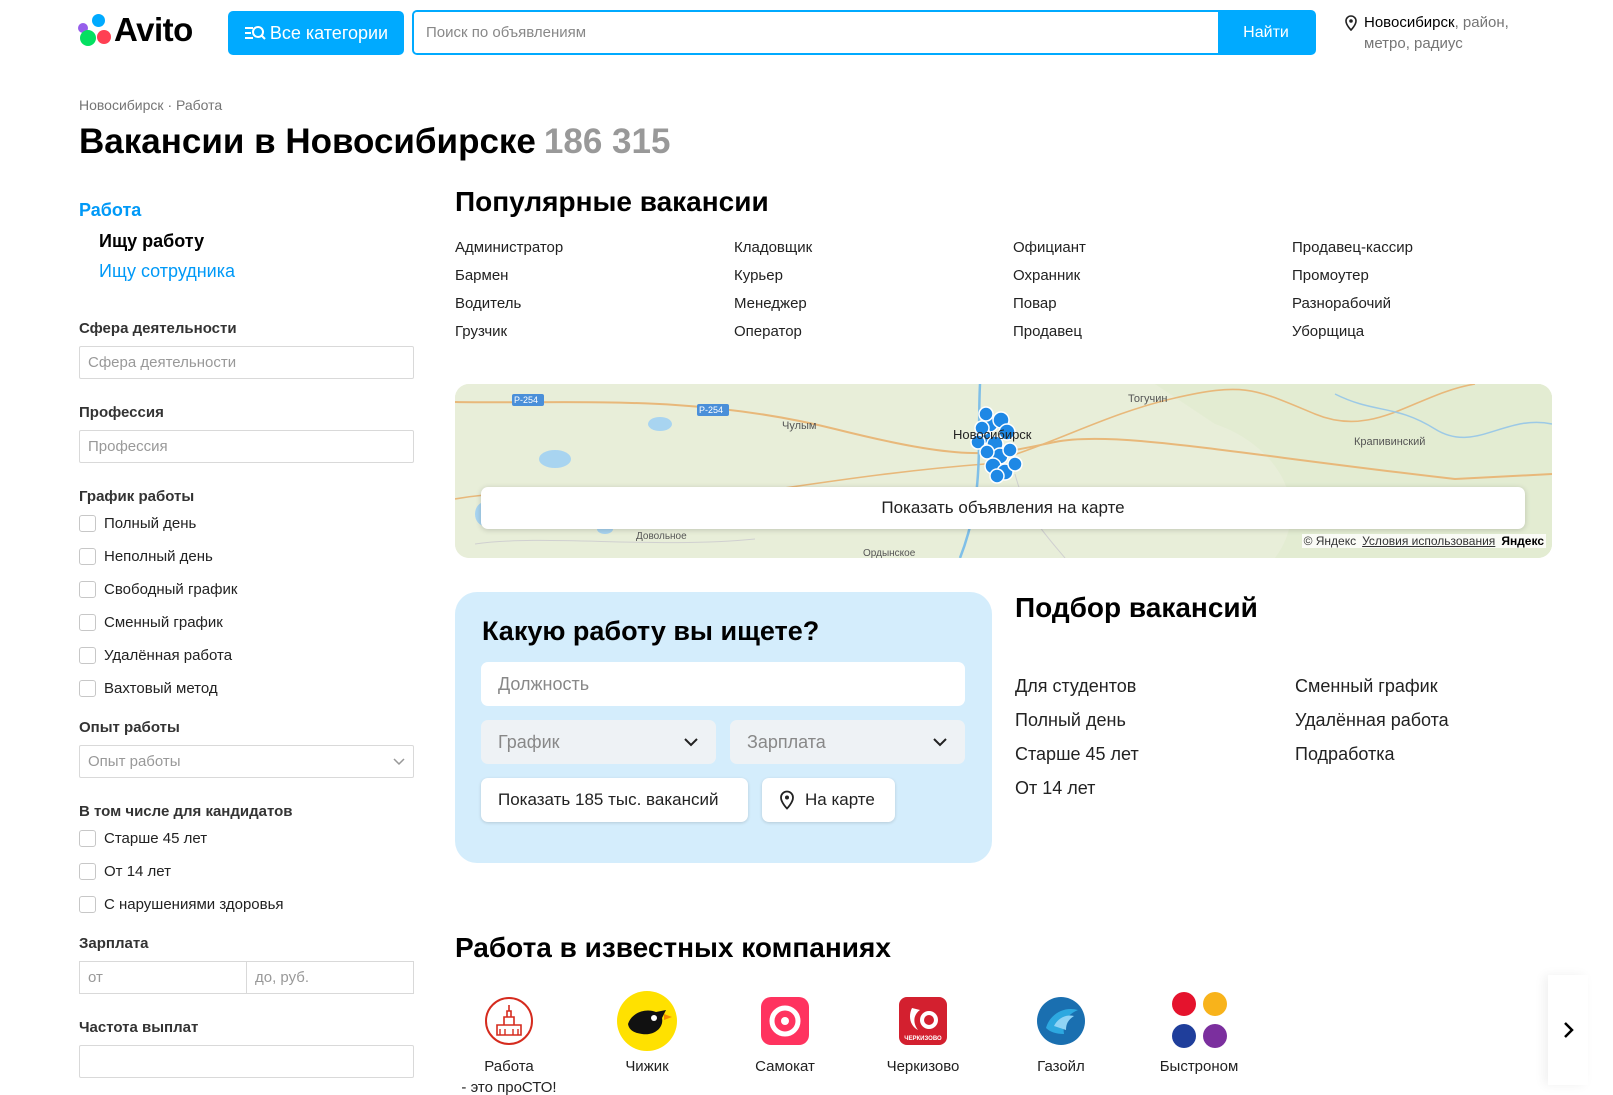  What do you see at coordinates (121, 105) in the screenshot?
I see `breadcrumb-city: Новосибирск` at bounding box center [121, 105].